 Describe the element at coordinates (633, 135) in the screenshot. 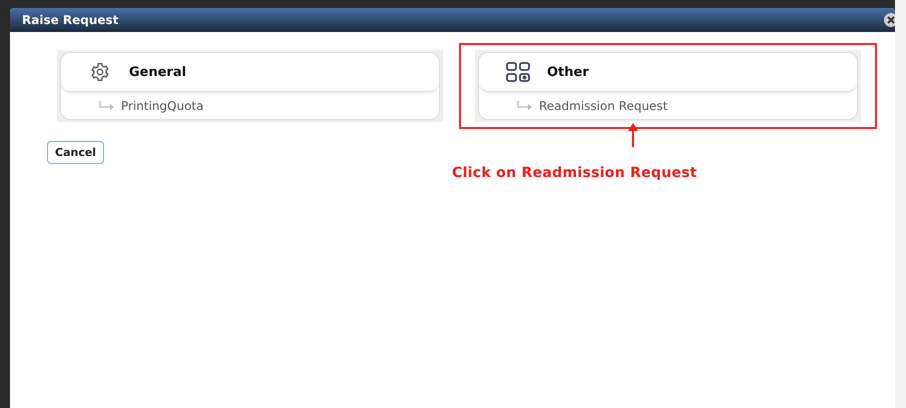

I see `pointer-arrow` at that location.